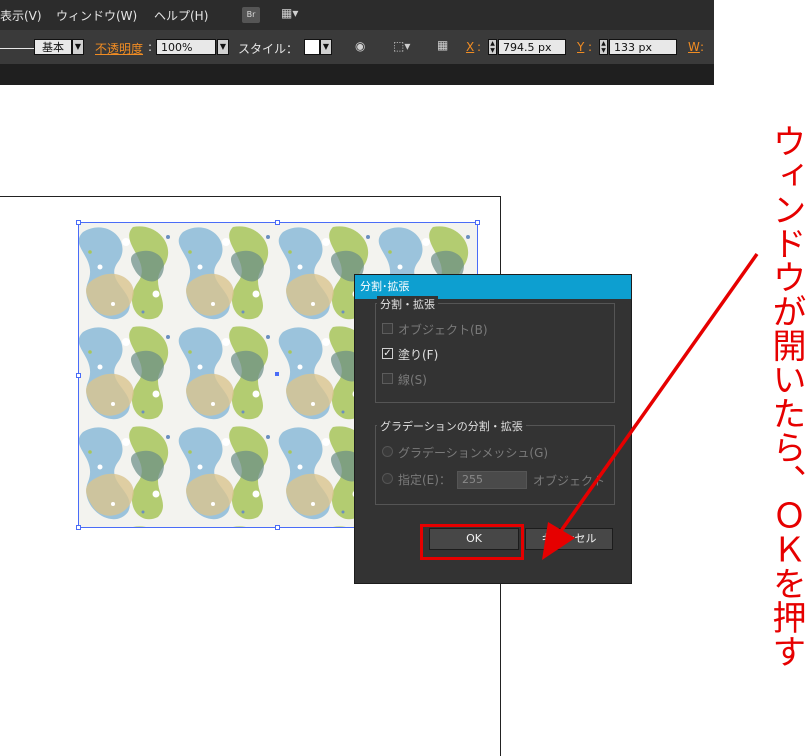 The height and width of the screenshot is (756, 806). What do you see at coordinates (786, 396) in the screenshot?
I see `annotation-text: ウィンドウが開いたら、ＯＫを押す` at bounding box center [786, 396].